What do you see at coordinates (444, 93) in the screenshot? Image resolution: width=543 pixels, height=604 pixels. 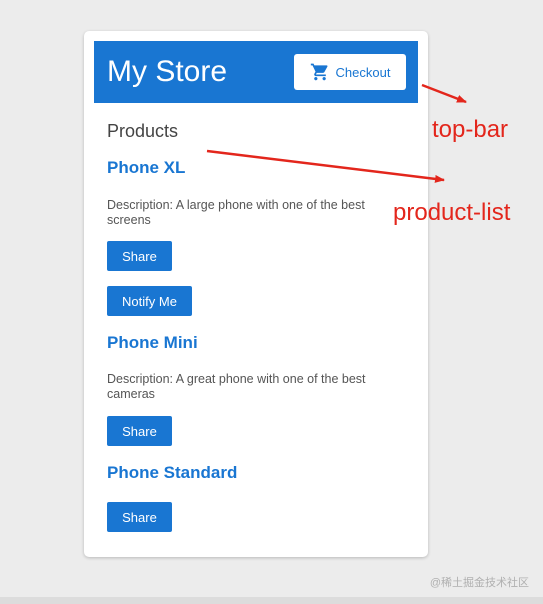 I see `top-bar-arrow` at bounding box center [444, 93].